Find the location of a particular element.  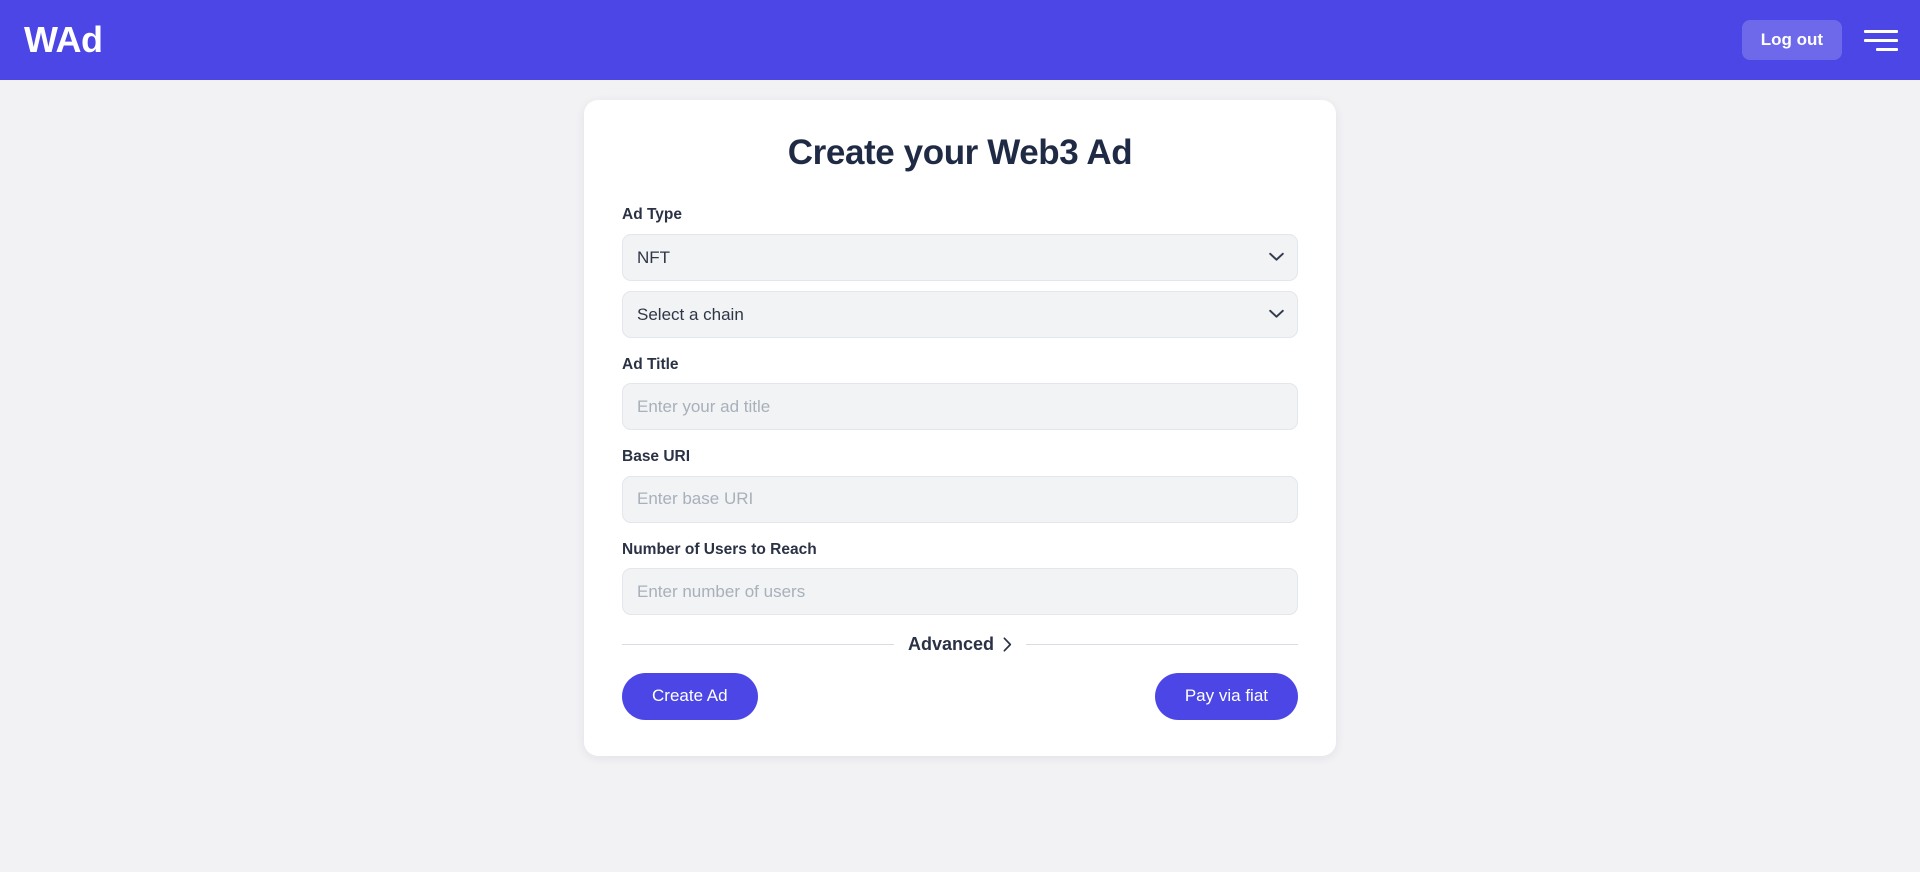

ad-title-label: Ad Title is located at coordinates (650, 364).